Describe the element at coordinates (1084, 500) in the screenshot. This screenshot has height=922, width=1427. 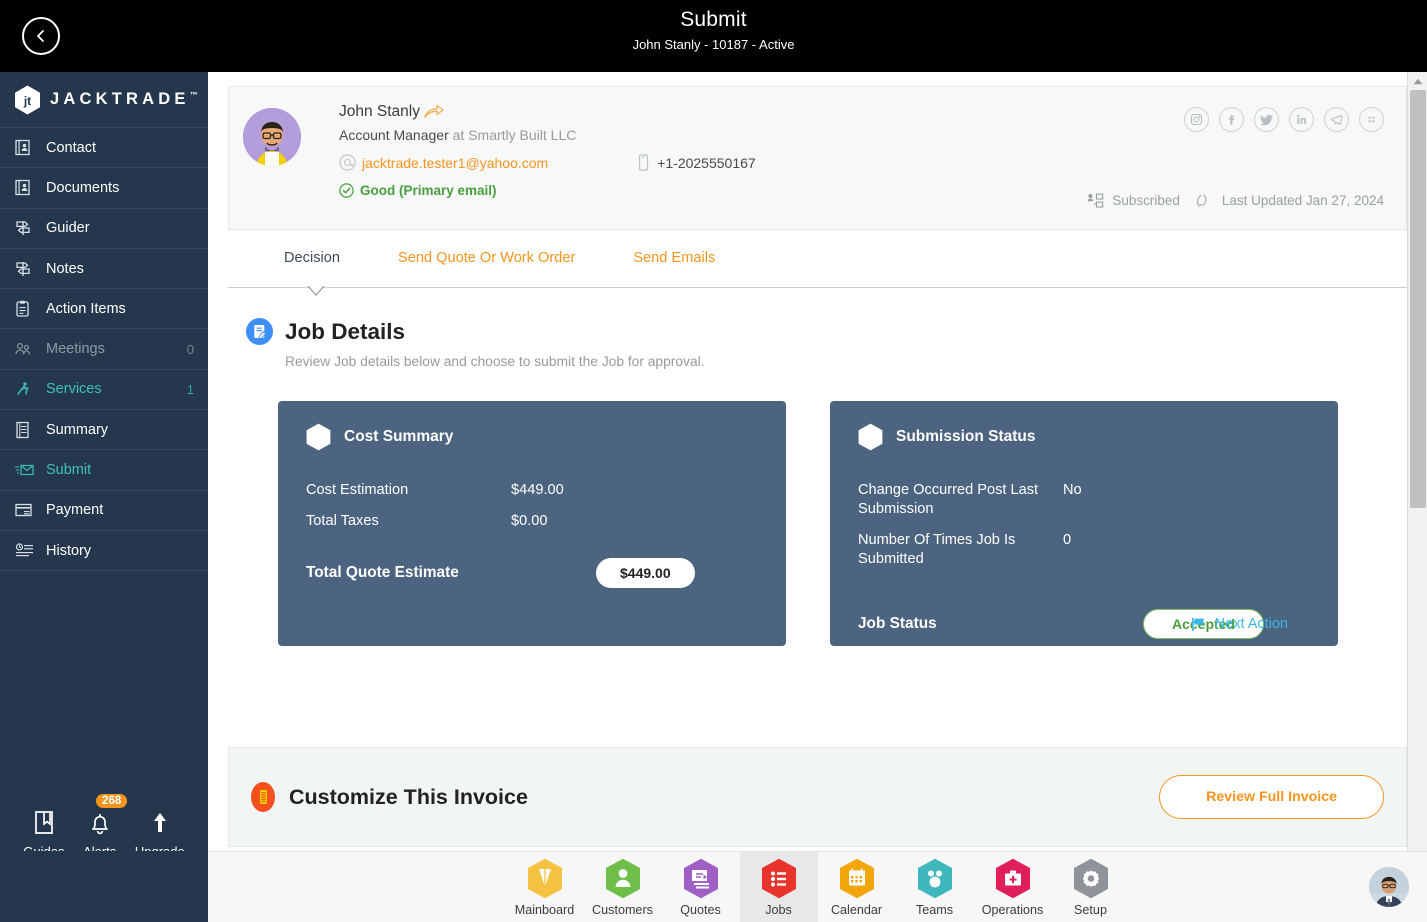
I see `submission-row-change: Change Occurred Post Last Submission No` at that location.